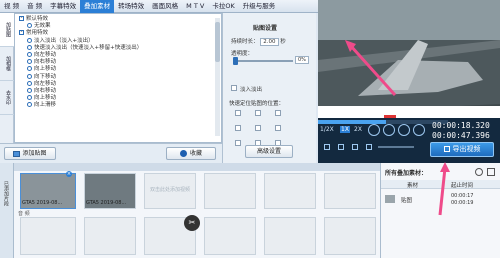 The width and height of the screenshot is (500, 258). Describe the element at coordinates (445, 167) in the screenshot. I see `arrow-head-export` at that location.